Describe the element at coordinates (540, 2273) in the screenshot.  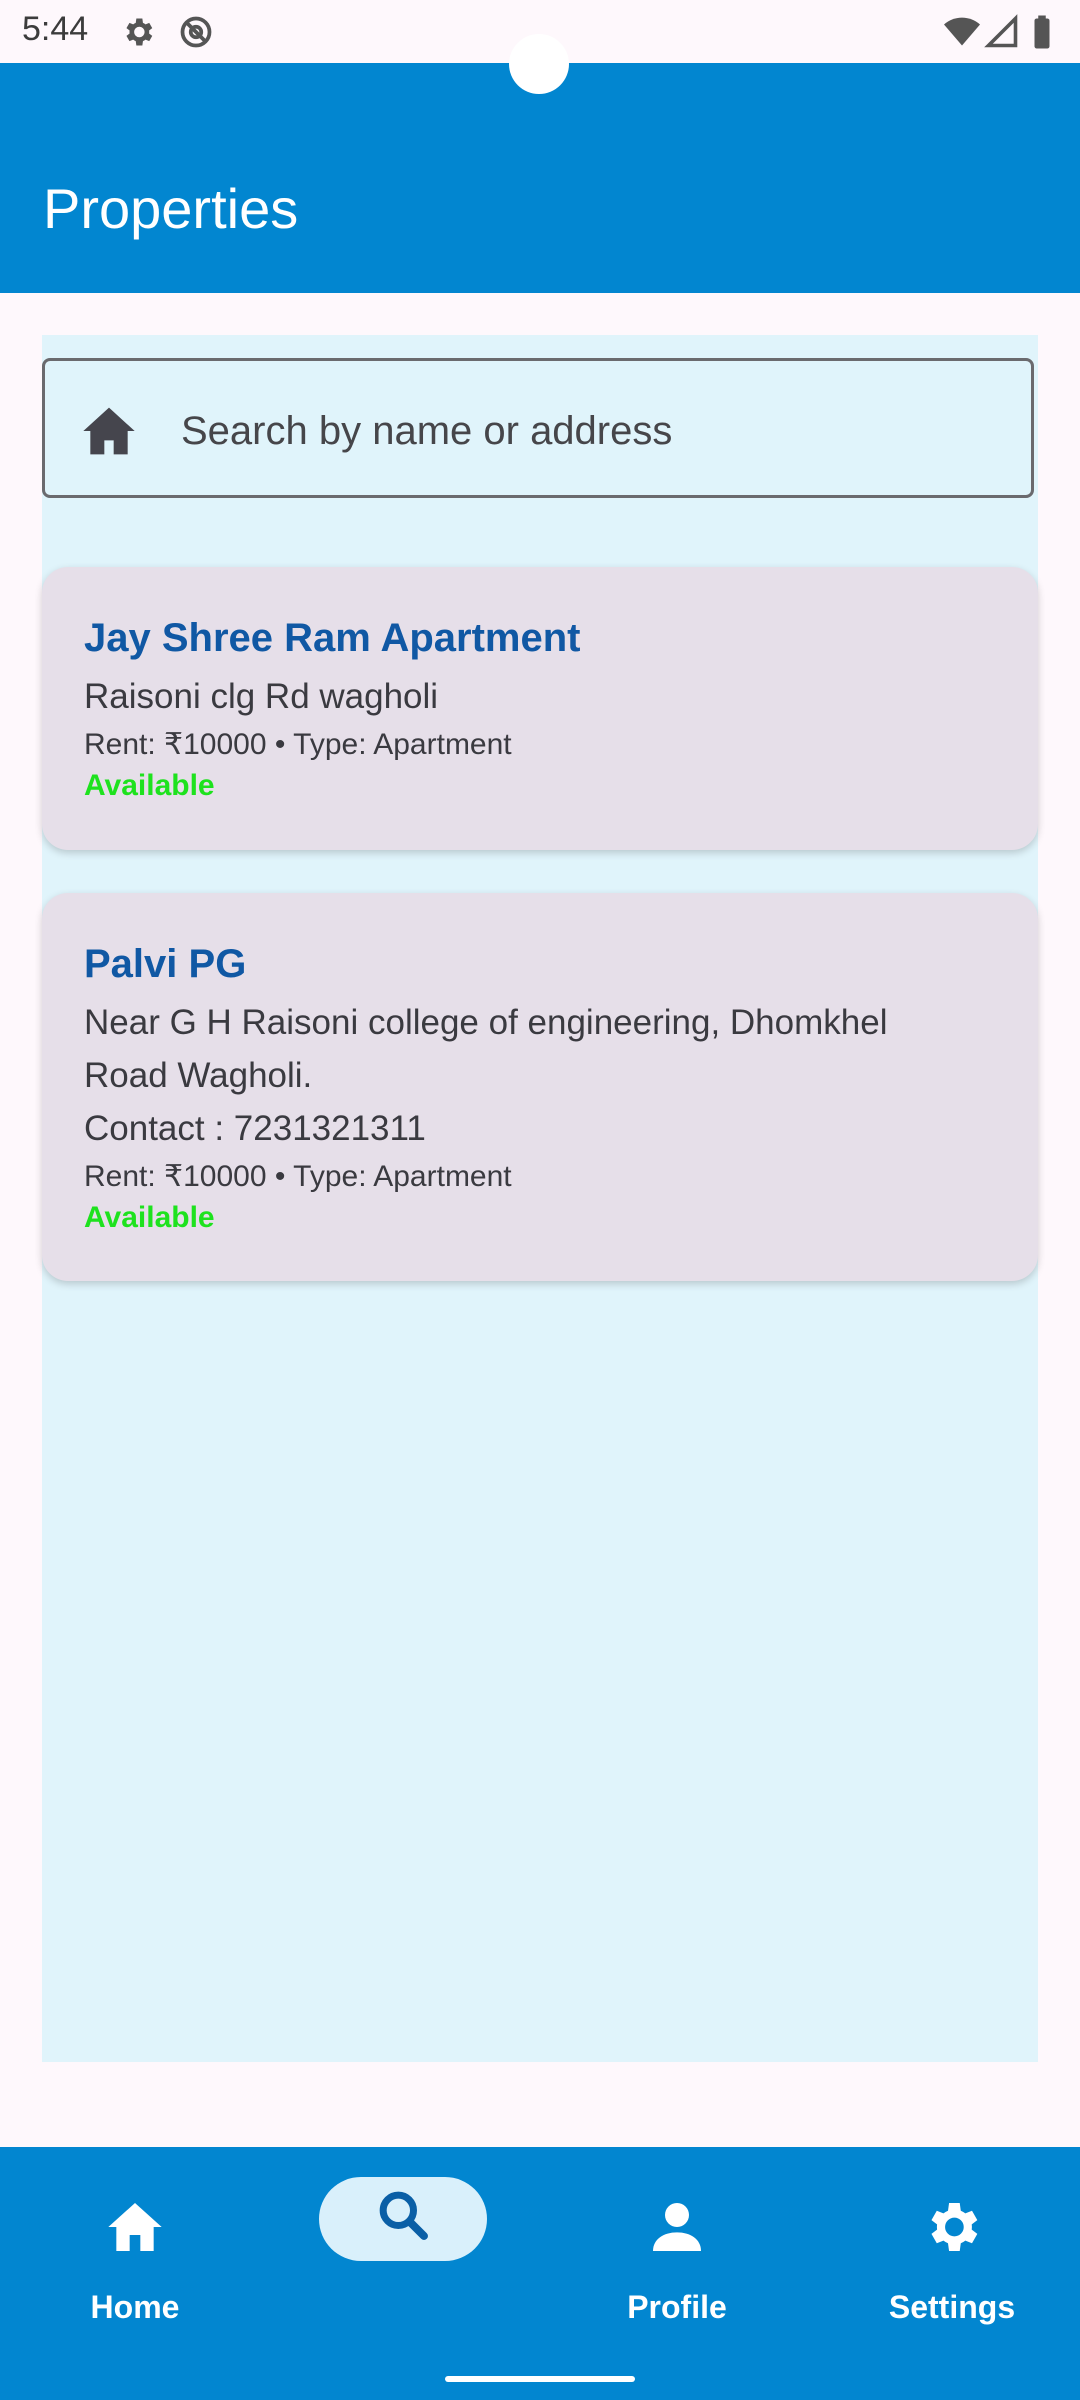
I see `bottom-navigation: Home Profile Settings` at that location.